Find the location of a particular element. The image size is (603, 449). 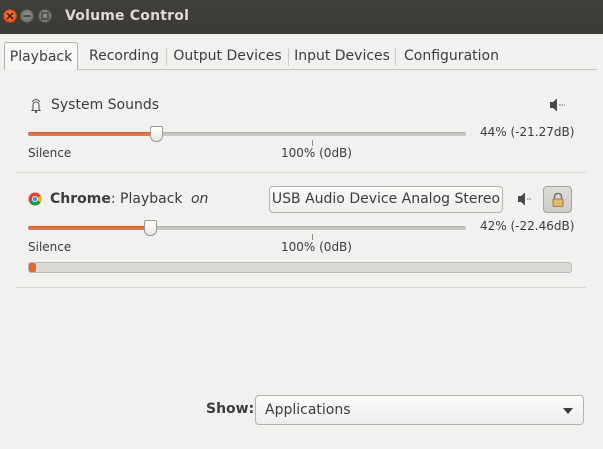

active-tab-gap is located at coordinates (41, 69).